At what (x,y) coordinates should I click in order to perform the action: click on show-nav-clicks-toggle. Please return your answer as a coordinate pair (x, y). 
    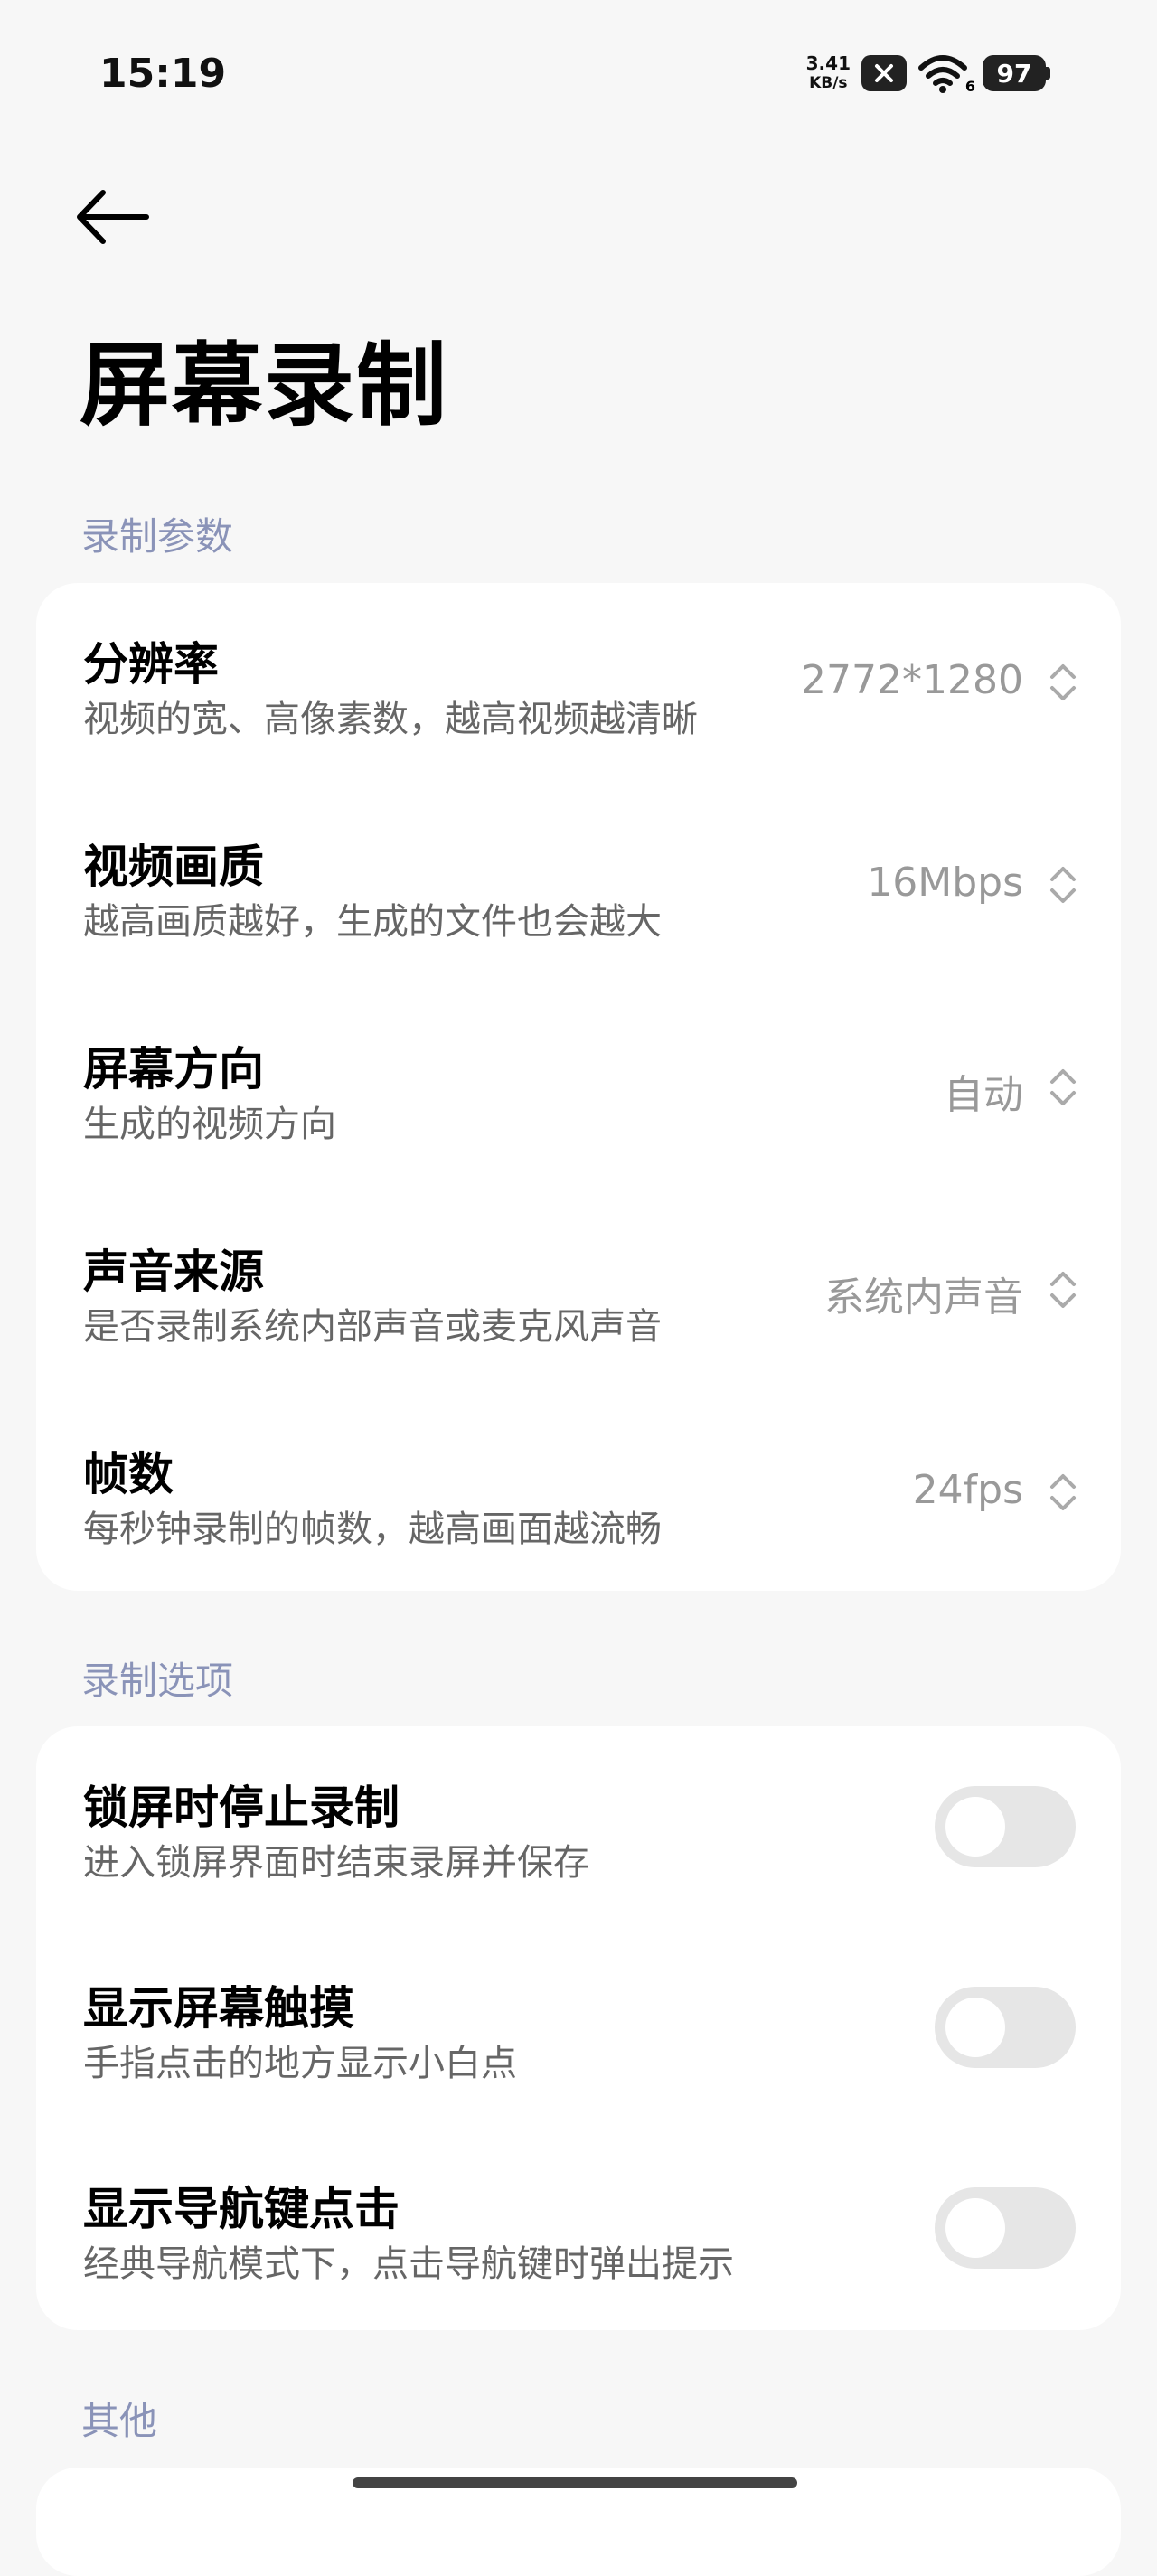
    Looking at the image, I should click on (1005, 2228).